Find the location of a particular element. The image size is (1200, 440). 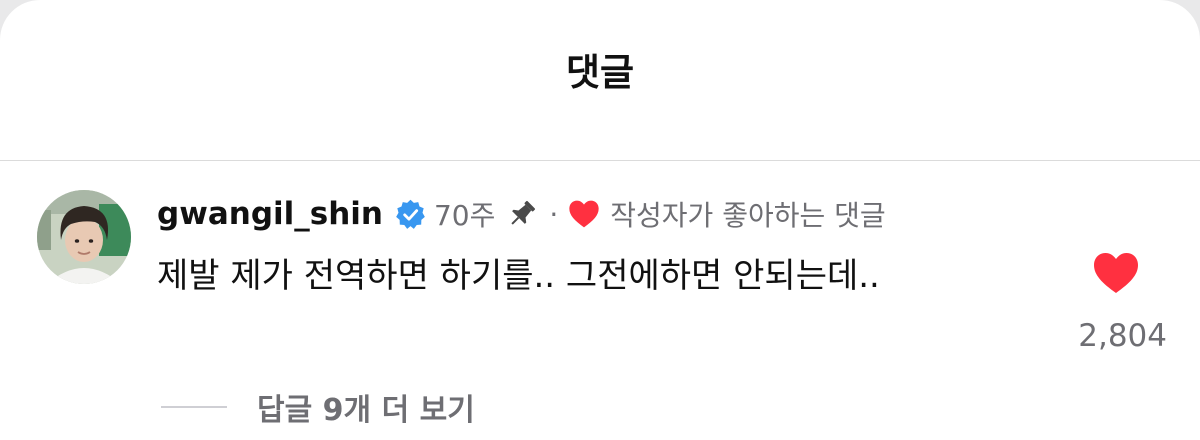

comment-text: 제발 제가 전역하면 하기를.. 그전에하면 안되는데.. is located at coordinates (518, 276).